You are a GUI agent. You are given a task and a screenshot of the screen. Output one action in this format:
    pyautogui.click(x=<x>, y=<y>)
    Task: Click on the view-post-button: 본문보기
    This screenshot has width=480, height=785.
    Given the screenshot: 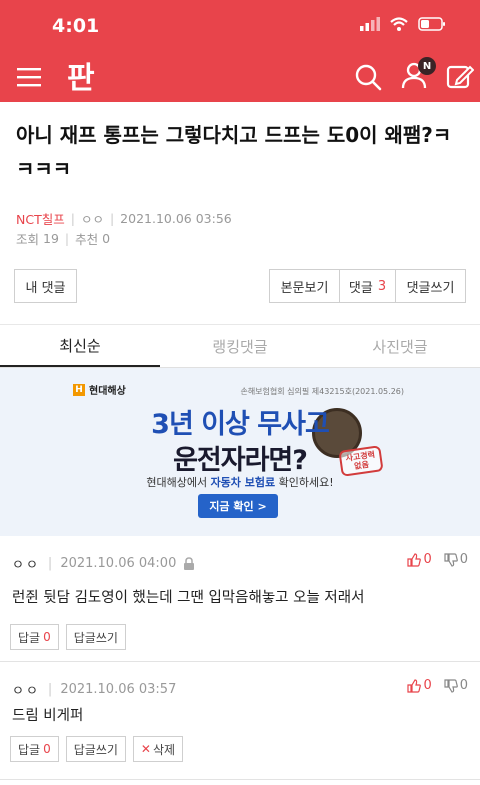 What is the action you would take?
    pyautogui.click(x=304, y=286)
    